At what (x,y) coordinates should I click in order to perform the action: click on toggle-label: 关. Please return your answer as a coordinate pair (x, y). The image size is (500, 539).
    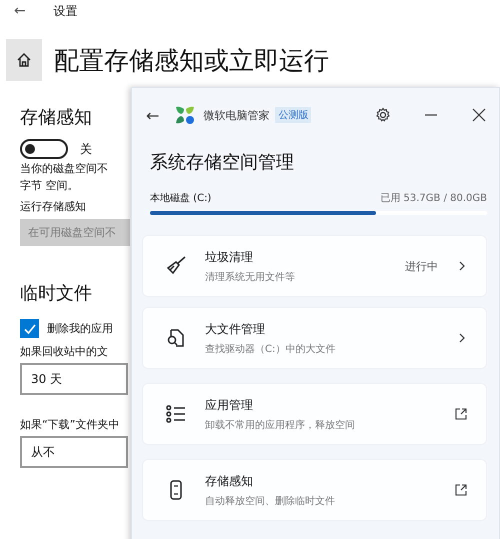
    Looking at the image, I should click on (86, 149).